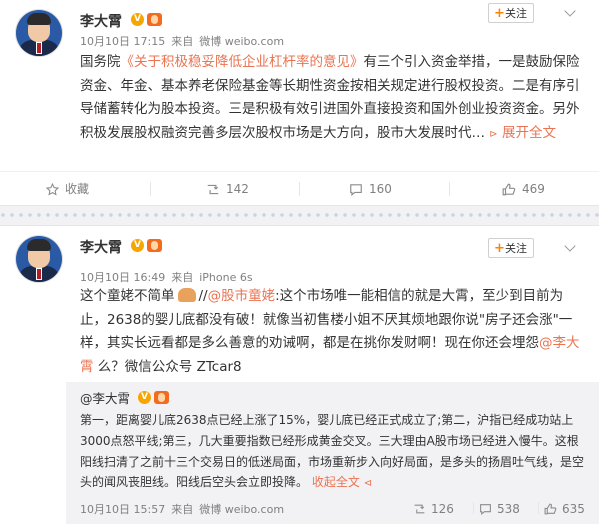 Image resolution: width=599 pixels, height=524 pixels. I want to click on post-source: 微博 weibo.com, so click(242, 41).